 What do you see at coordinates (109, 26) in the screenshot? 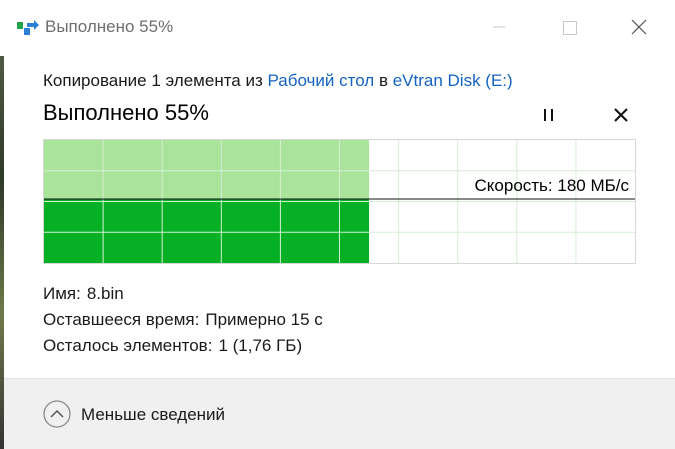
I see `window-title: Выполнено 55%` at bounding box center [109, 26].